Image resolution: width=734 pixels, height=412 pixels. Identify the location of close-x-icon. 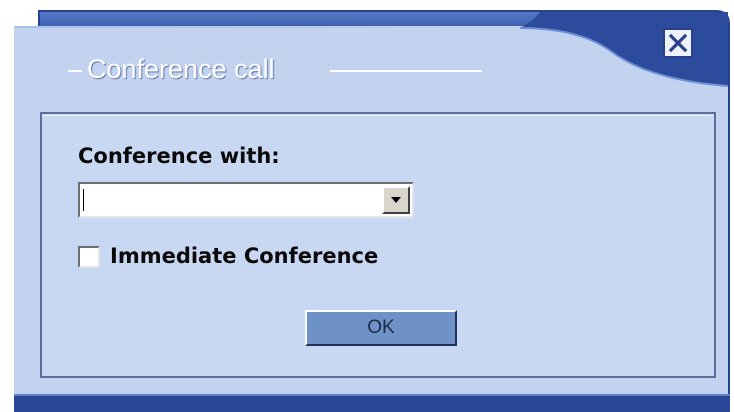
(678, 43).